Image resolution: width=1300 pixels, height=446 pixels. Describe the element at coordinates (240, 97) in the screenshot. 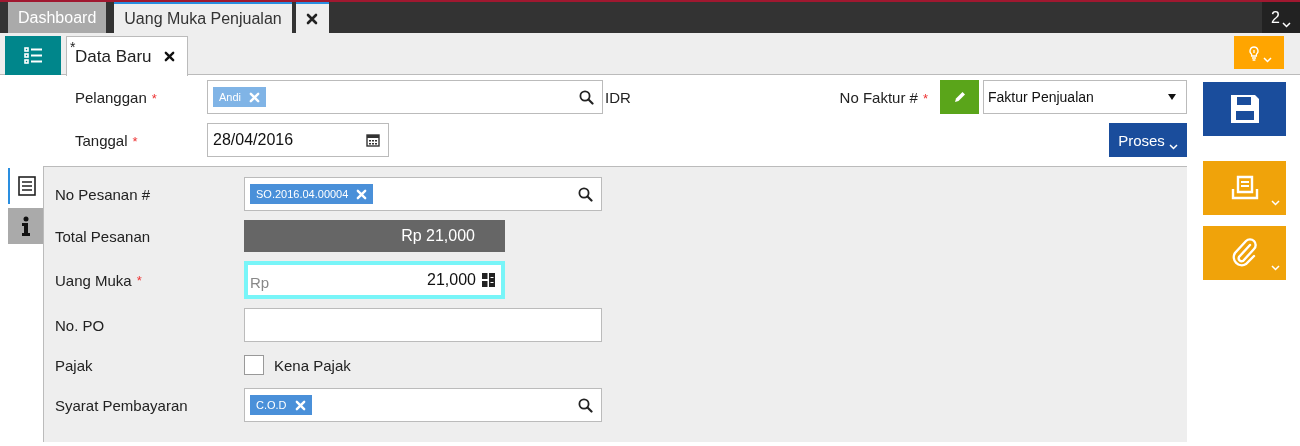

I see `tag-chip: Andi` at that location.